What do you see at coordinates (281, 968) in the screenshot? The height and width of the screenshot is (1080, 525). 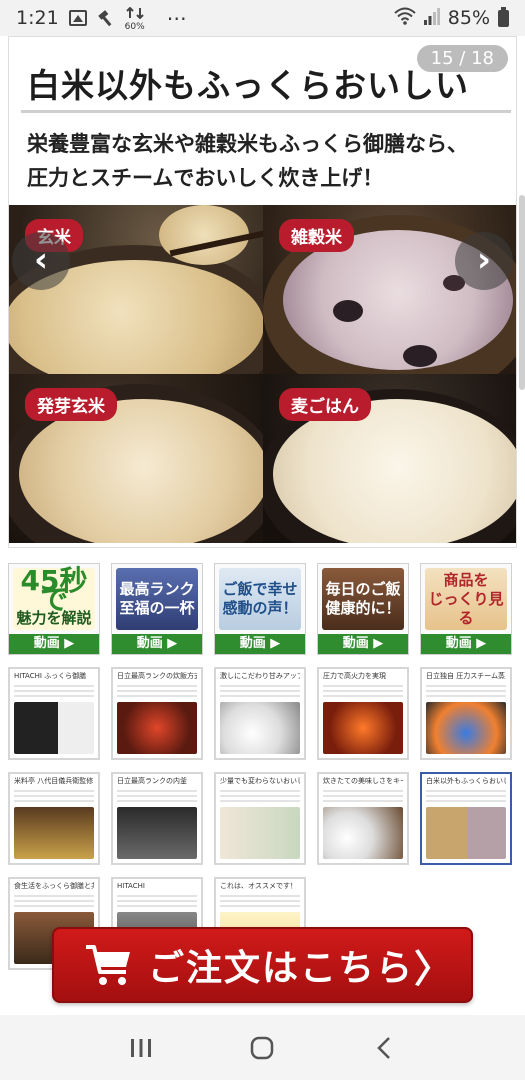 I see `order-button-label: ご注文はこちら` at bounding box center [281, 968].